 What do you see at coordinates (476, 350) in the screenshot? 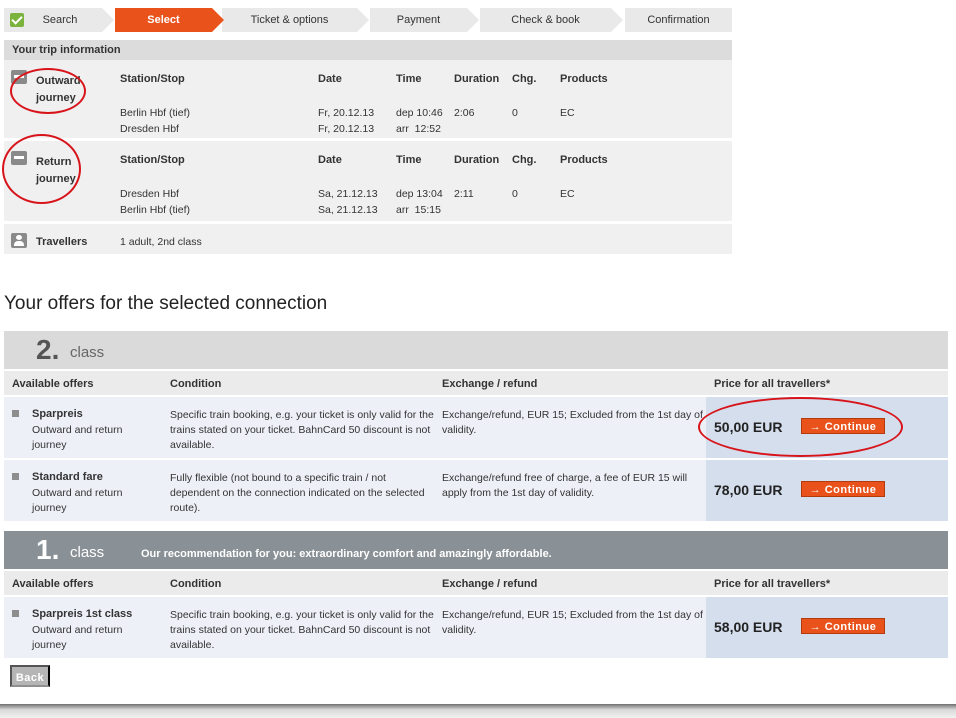
I see `second-class-bar: 2. class` at bounding box center [476, 350].